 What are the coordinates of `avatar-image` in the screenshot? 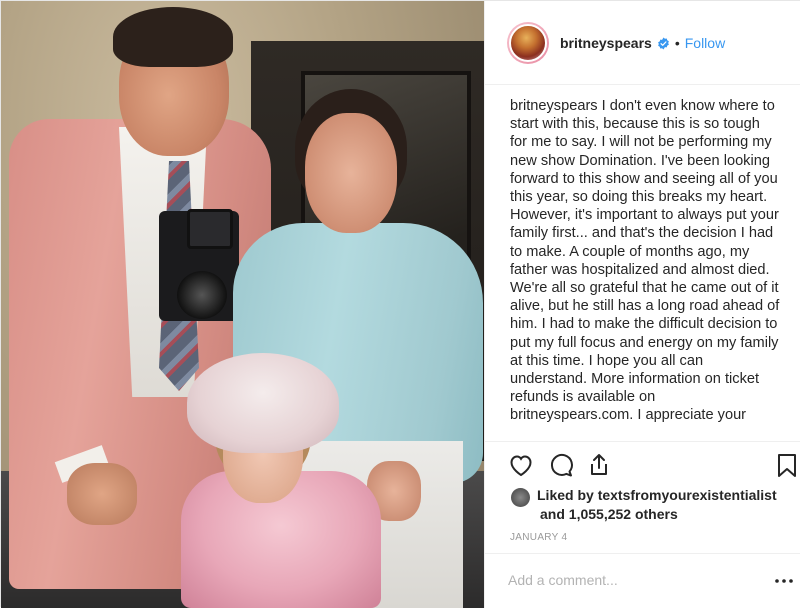 It's located at (528, 43).